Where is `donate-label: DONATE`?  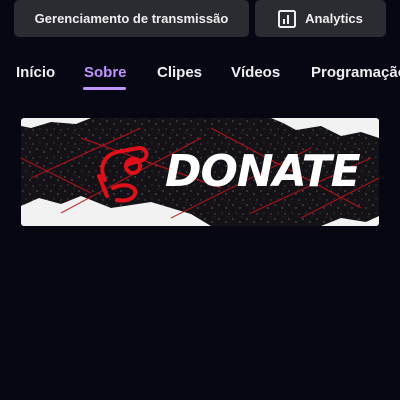
donate-label: DONATE is located at coordinates (263, 171).